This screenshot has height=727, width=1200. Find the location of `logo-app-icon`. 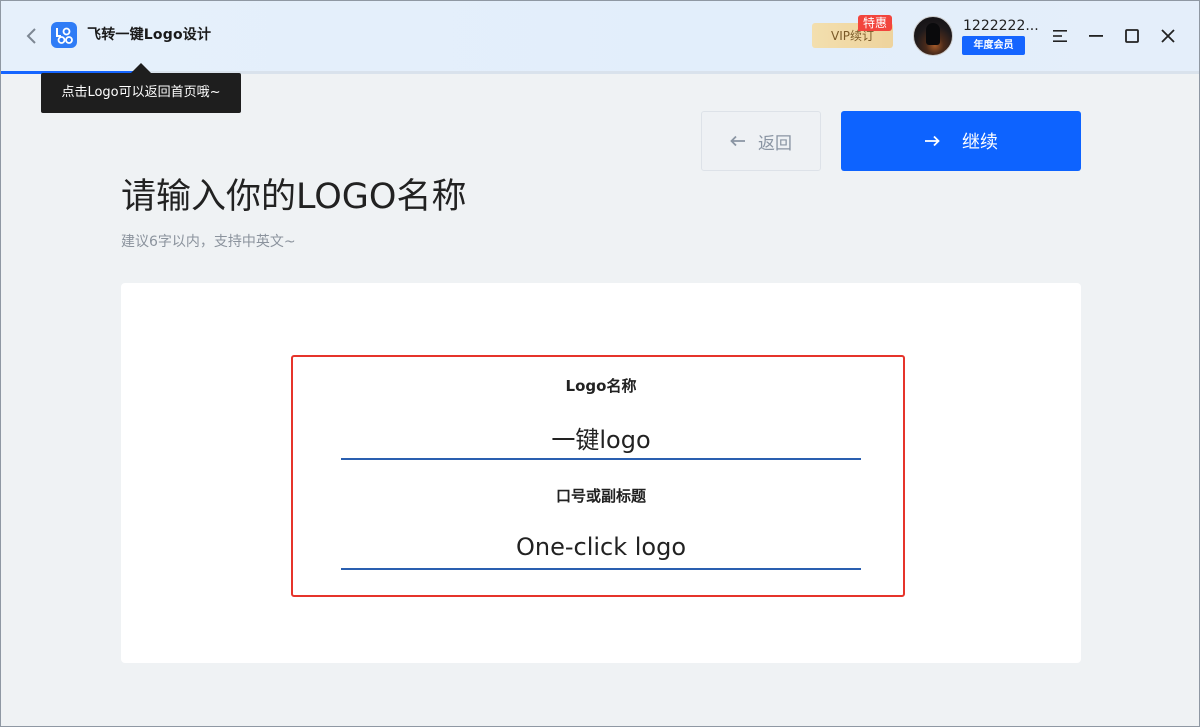

logo-app-icon is located at coordinates (64, 35).